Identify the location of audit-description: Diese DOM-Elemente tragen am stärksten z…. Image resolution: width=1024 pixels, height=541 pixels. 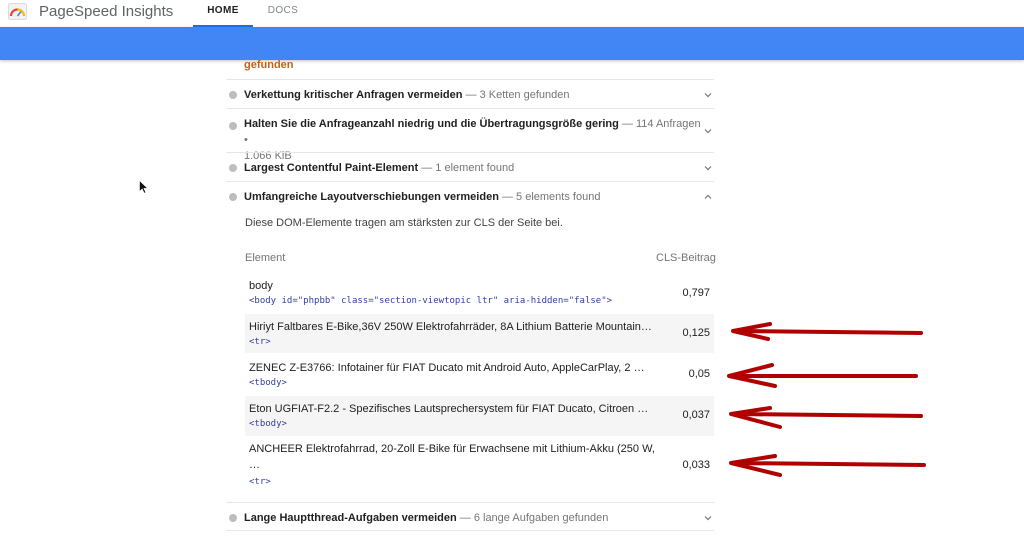
(404, 223).